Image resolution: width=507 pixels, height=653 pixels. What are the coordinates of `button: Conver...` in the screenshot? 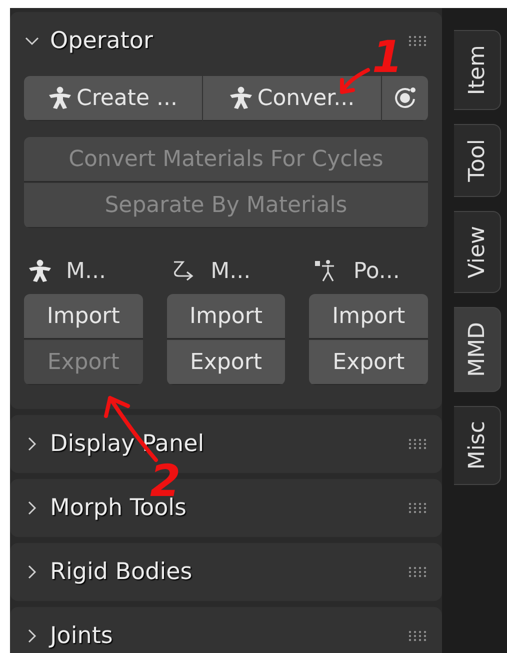 It's located at (292, 98).